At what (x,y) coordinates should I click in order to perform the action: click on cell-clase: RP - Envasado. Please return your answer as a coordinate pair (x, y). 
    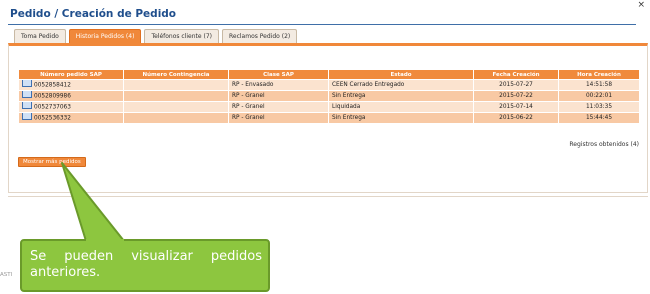
    Looking at the image, I should click on (278, 85).